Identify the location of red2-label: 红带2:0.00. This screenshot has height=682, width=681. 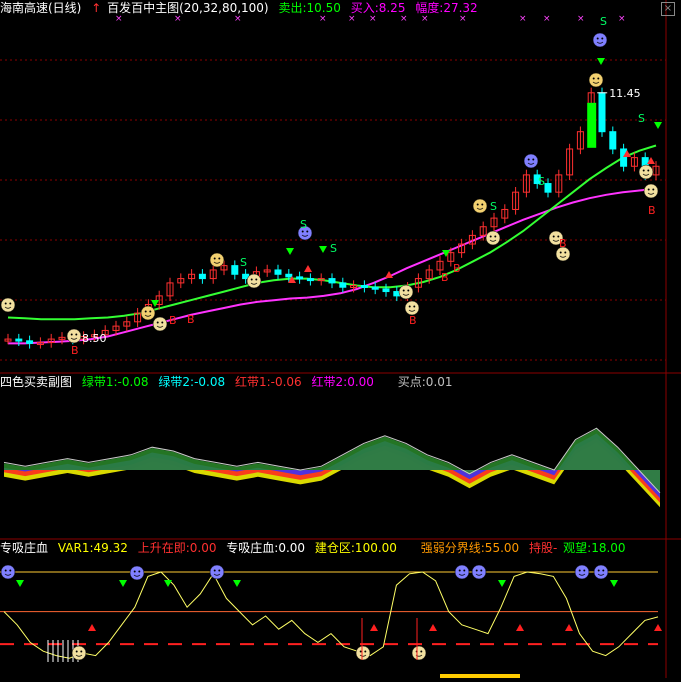
(342, 382).